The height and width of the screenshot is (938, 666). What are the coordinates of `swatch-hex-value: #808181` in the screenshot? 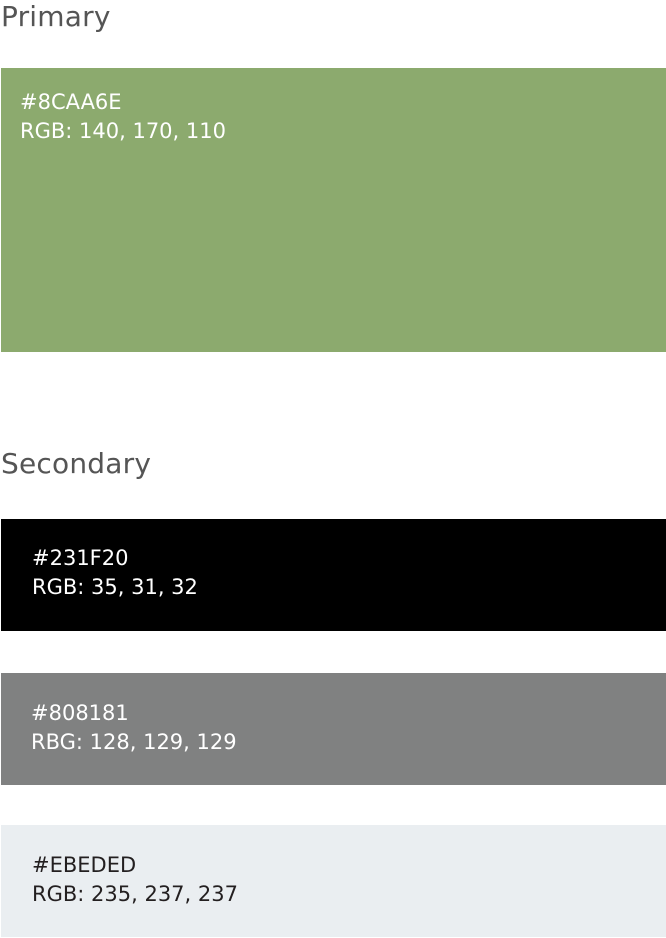 It's located at (80, 713).